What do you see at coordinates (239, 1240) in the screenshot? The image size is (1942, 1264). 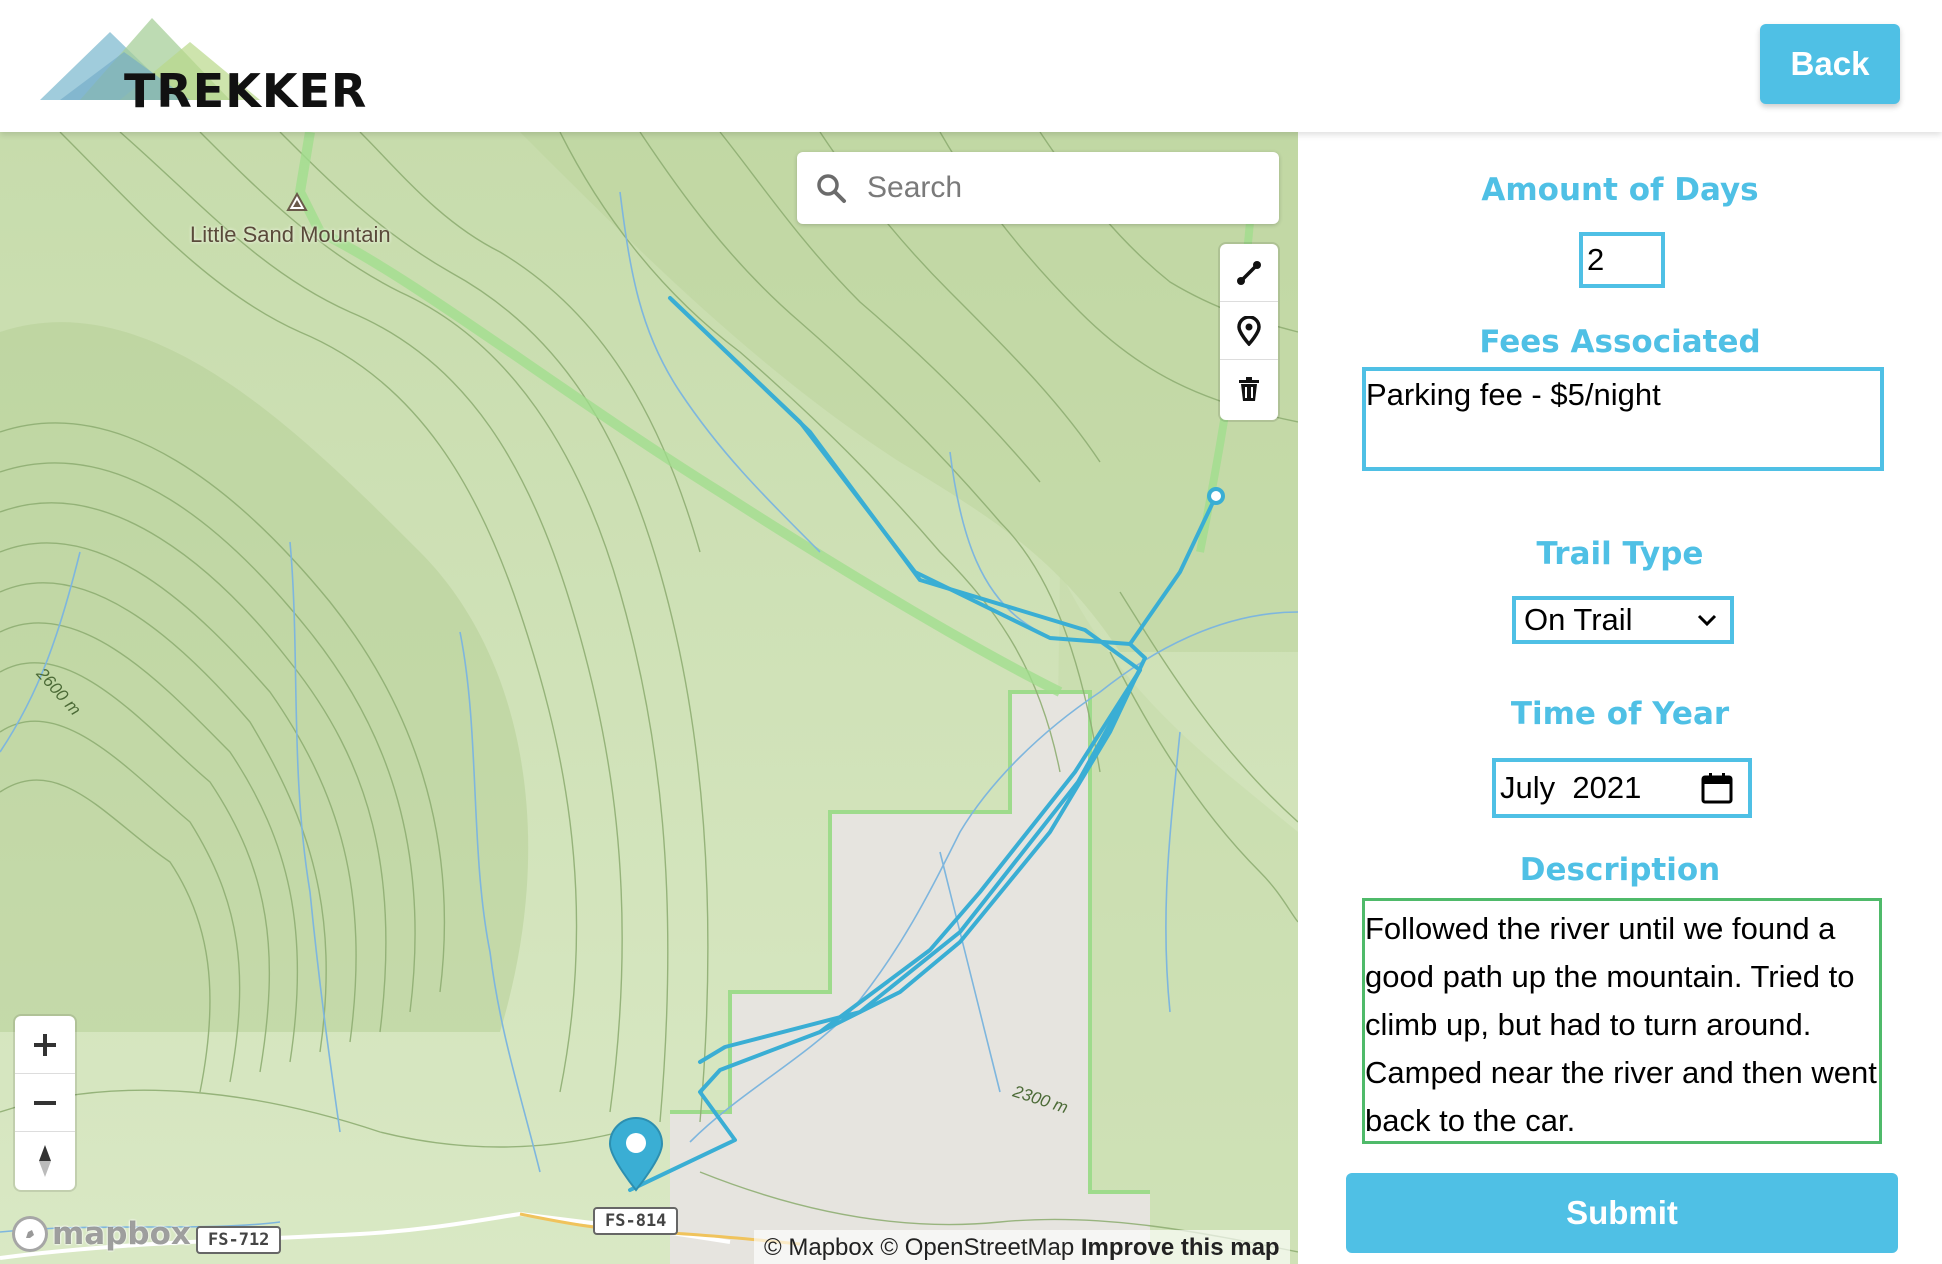 I see `road-shield-fs712: FS-712` at bounding box center [239, 1240].